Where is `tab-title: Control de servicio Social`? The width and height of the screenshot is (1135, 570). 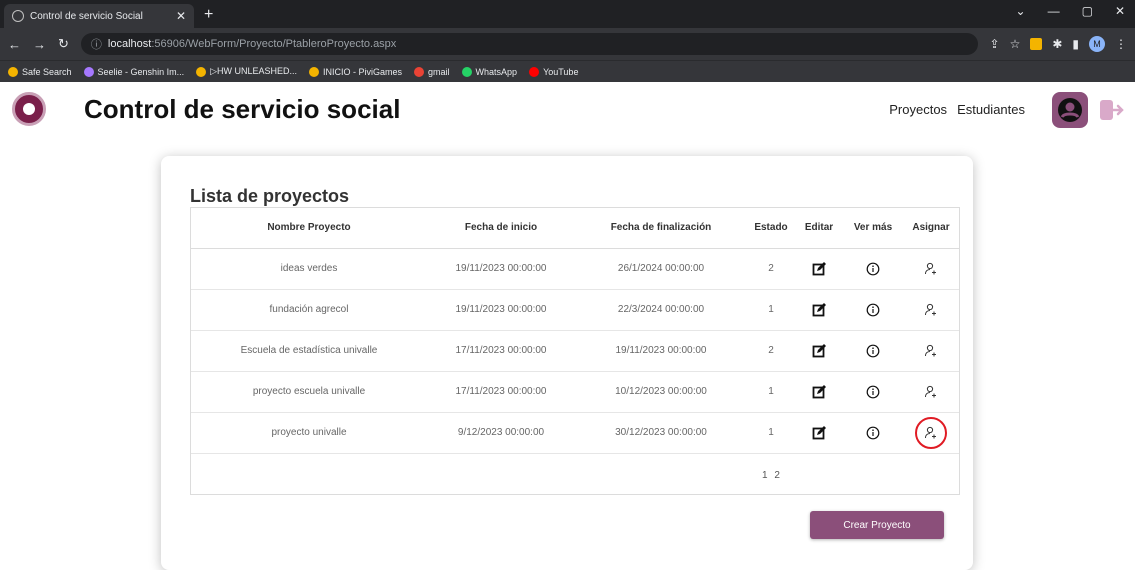 tab-title: Control de servicio Social is located at coordinates (86, 16).